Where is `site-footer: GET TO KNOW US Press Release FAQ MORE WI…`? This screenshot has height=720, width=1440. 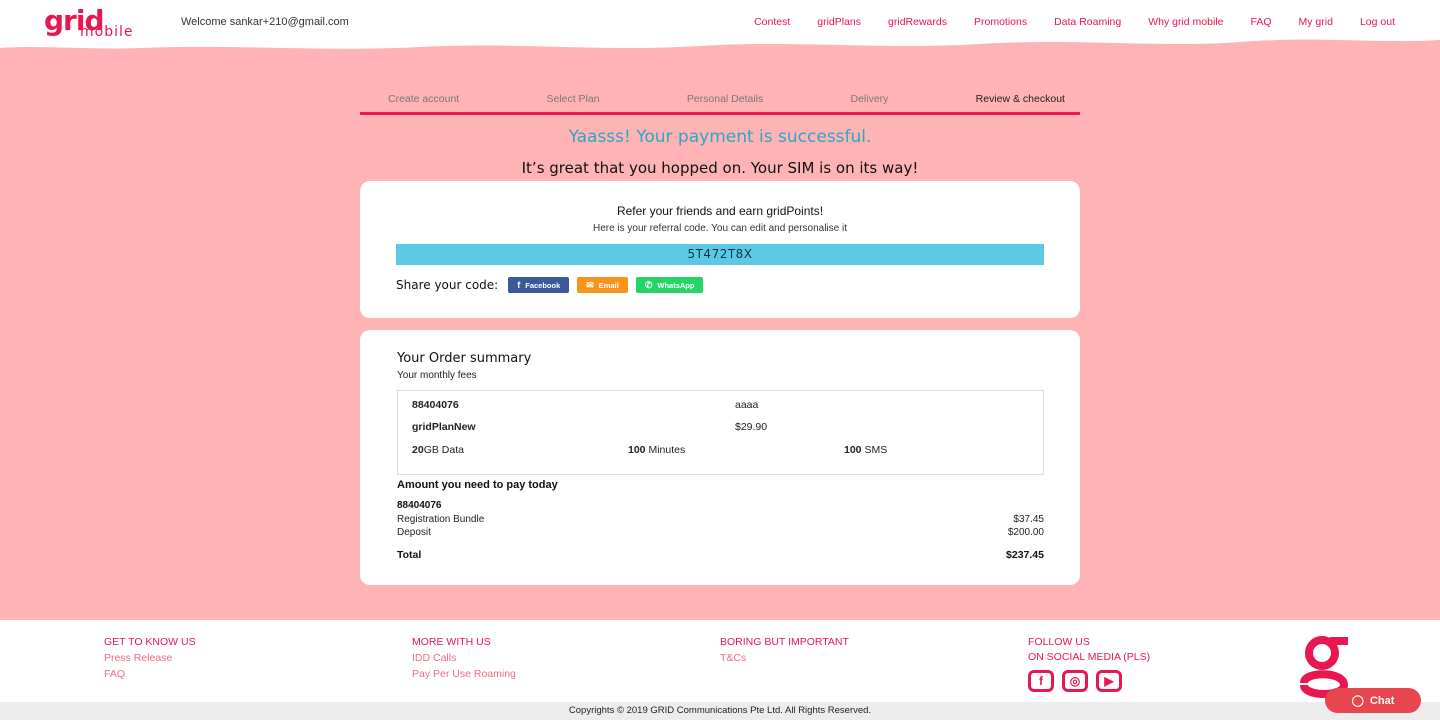
site-footer: GET TO KNOW US Press Release FAQ MORE WI… is located at coordinates (720, 661).